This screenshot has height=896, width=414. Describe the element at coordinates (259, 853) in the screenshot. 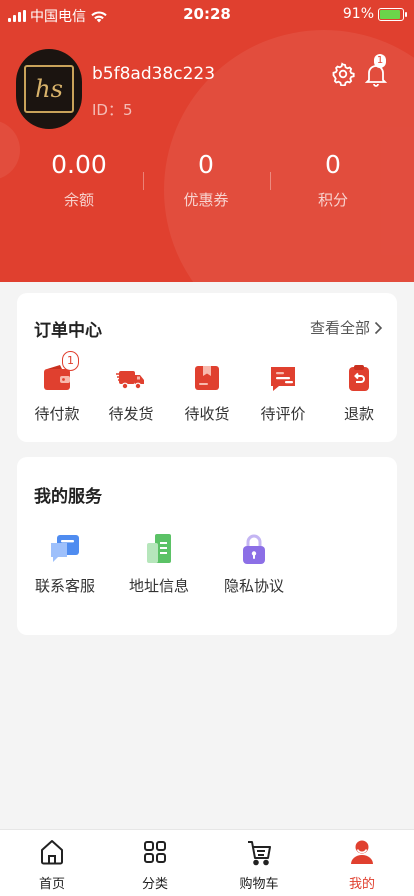

I see `cart-icon` at that location.